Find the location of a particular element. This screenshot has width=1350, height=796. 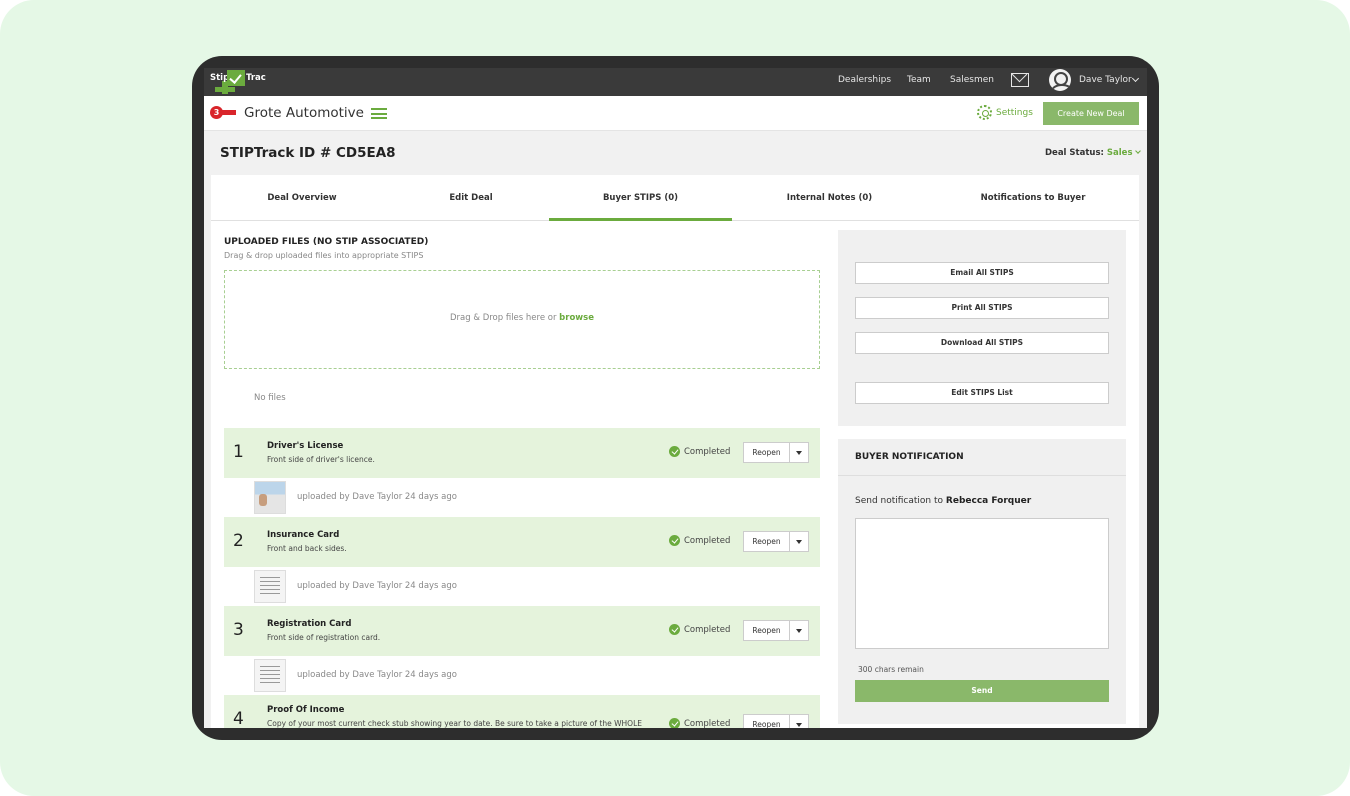

send-notification-button: Send is located at coordinates (982, 691).